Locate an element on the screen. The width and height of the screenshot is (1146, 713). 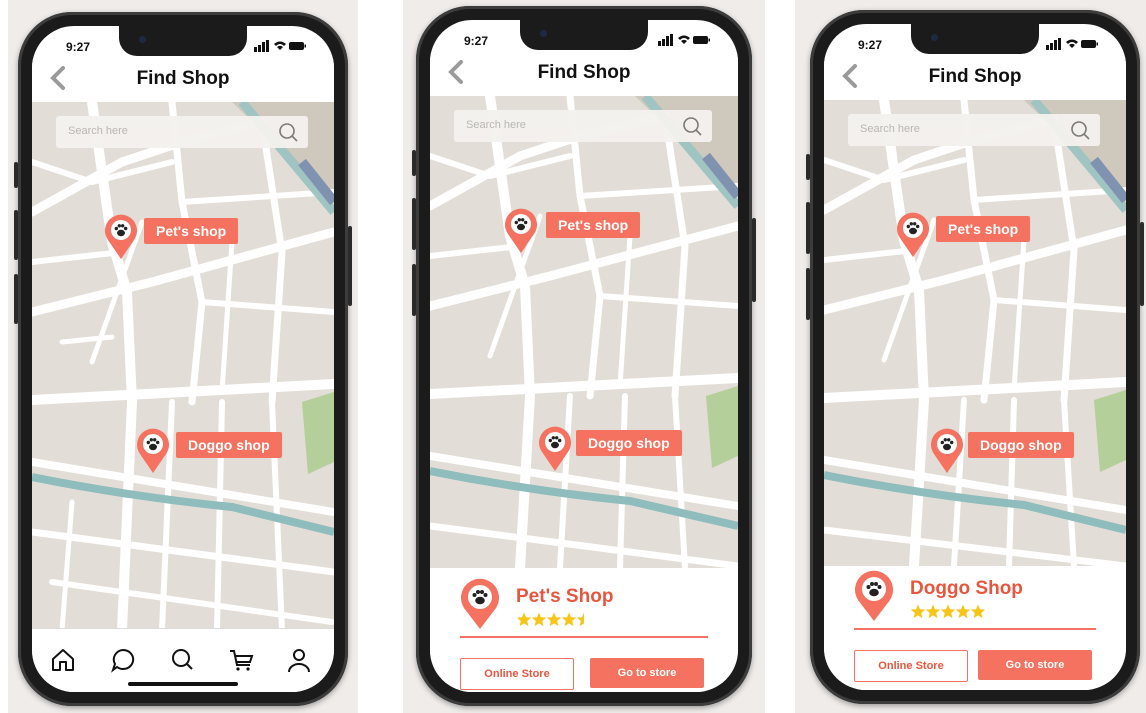
home-icon is located at coordinates (63, 660).